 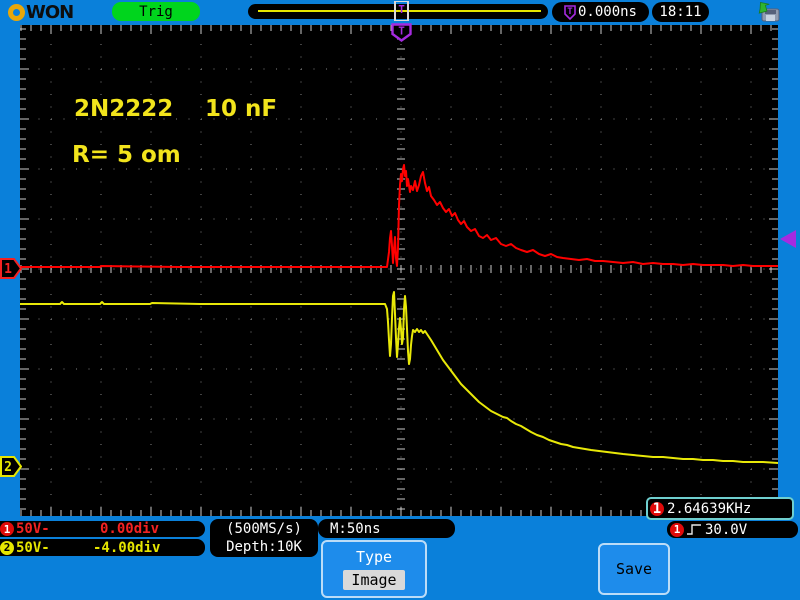 What do you see at coordinates (126, 155) in the screenshot?
I see `annotation-resistance: R= 5 om` at bounding box center [126, 155].